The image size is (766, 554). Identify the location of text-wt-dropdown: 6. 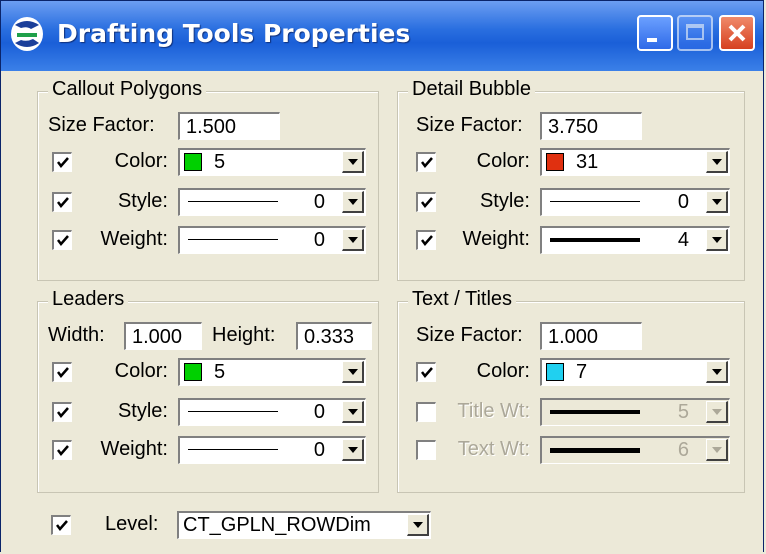
(635, 450).